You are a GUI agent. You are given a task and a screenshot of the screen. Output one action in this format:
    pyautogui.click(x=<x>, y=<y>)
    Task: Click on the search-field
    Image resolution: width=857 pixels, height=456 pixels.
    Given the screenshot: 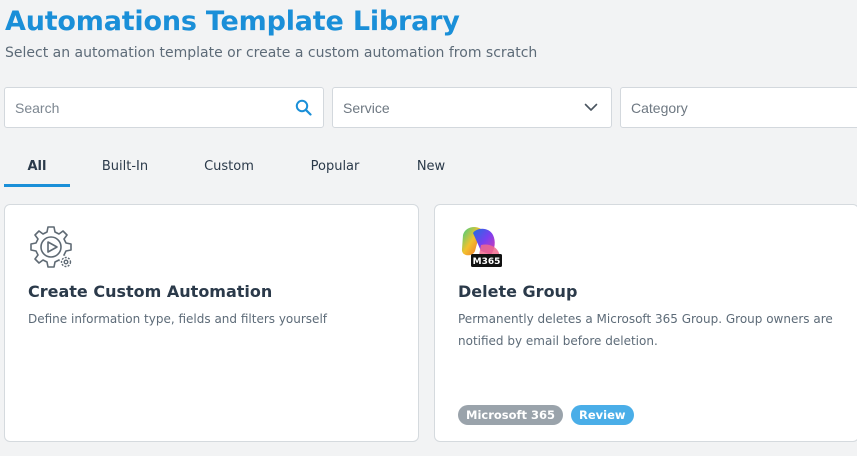 What is the action you would take?
    pyautogui.click(x=164, y=107)
    